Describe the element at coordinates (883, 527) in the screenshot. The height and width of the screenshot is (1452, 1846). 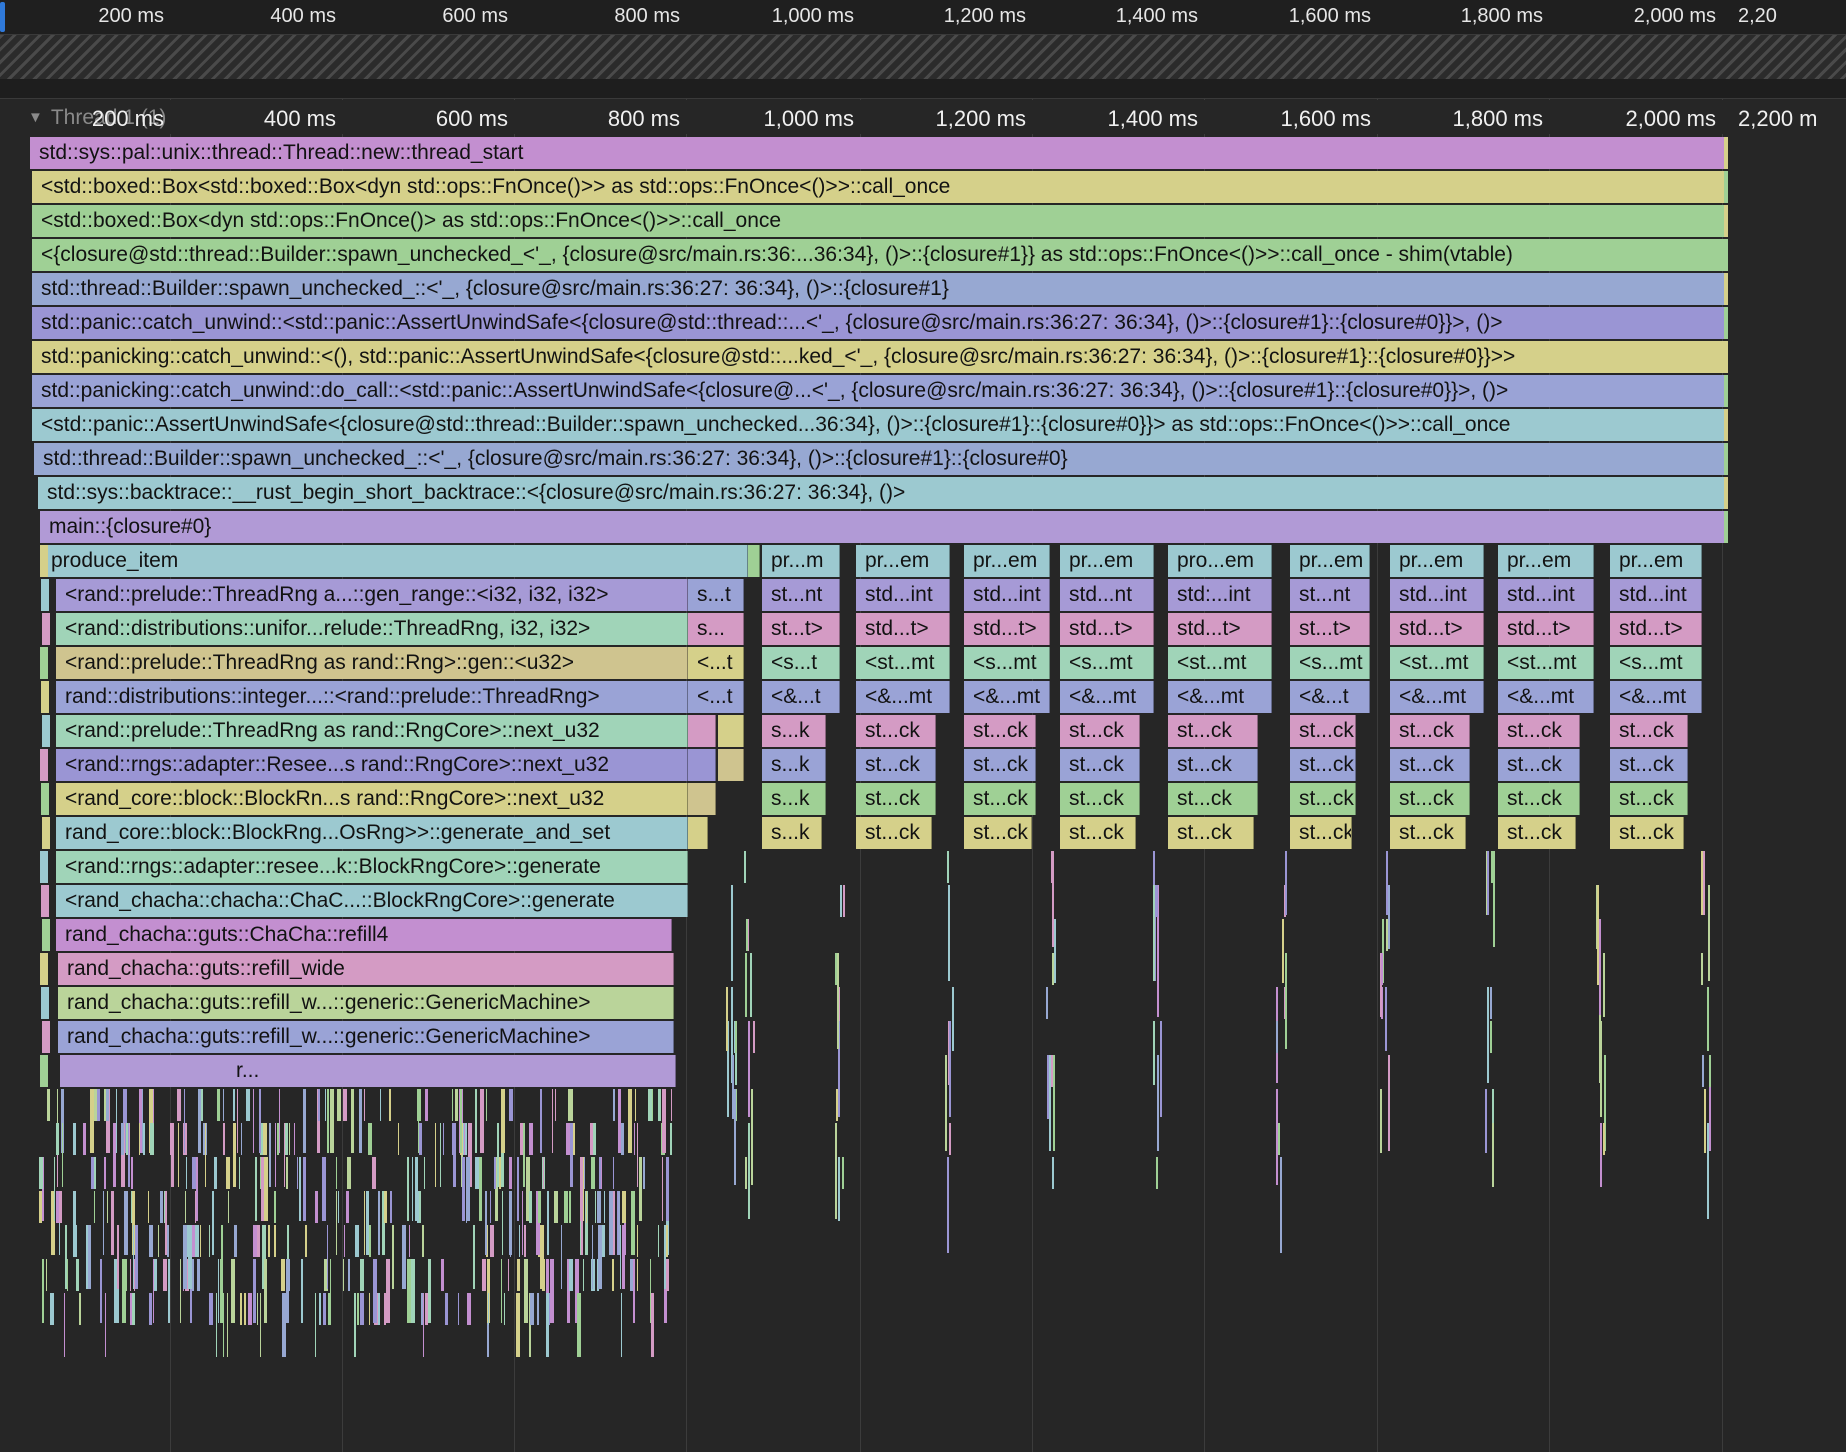
I see `flame-frame: main::{closure#0}` at that location.